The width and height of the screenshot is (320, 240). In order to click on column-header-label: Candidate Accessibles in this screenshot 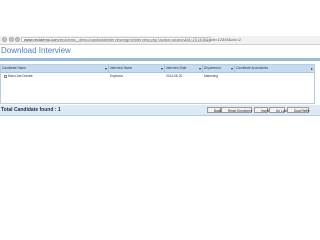, I will do `click(252, 68)`.